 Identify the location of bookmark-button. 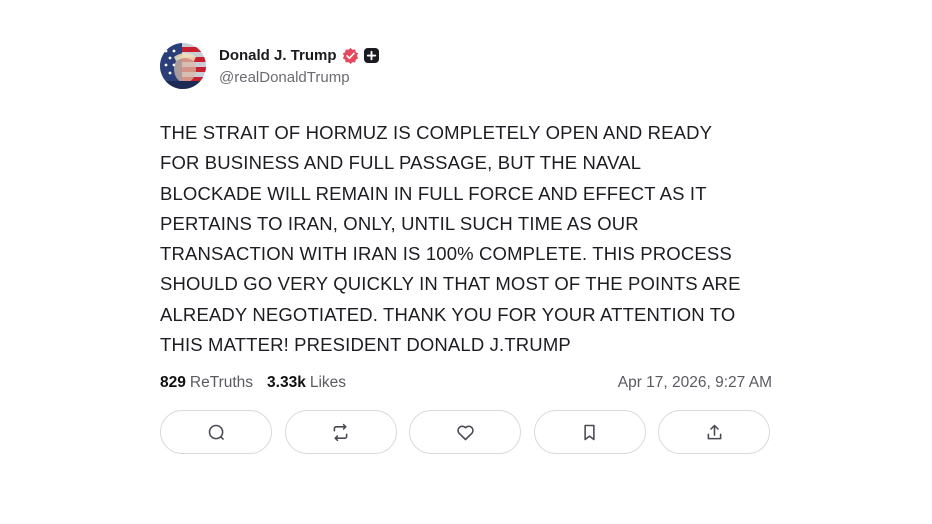
(589, 432).